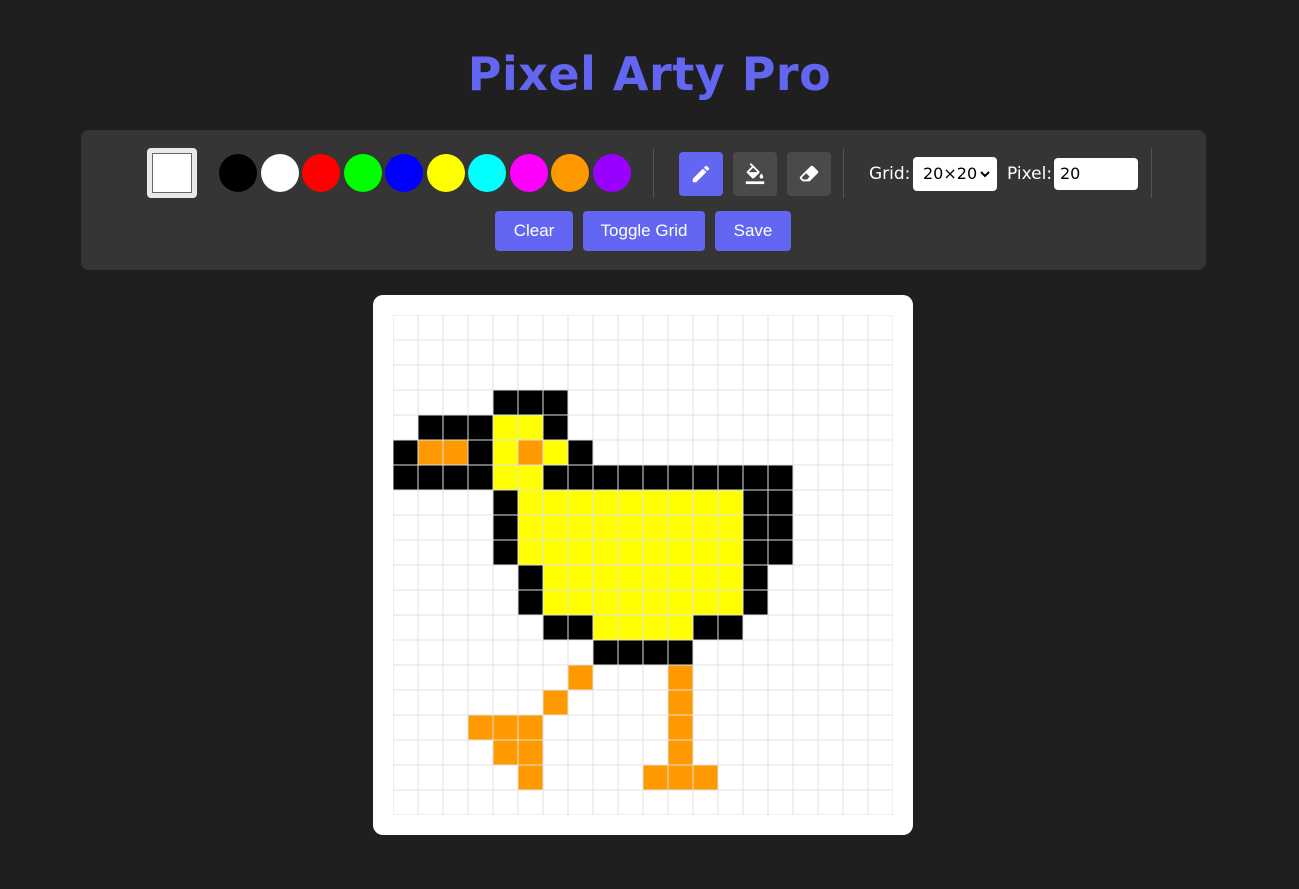  I want to click on fill-tool-button, so click(755, 174).